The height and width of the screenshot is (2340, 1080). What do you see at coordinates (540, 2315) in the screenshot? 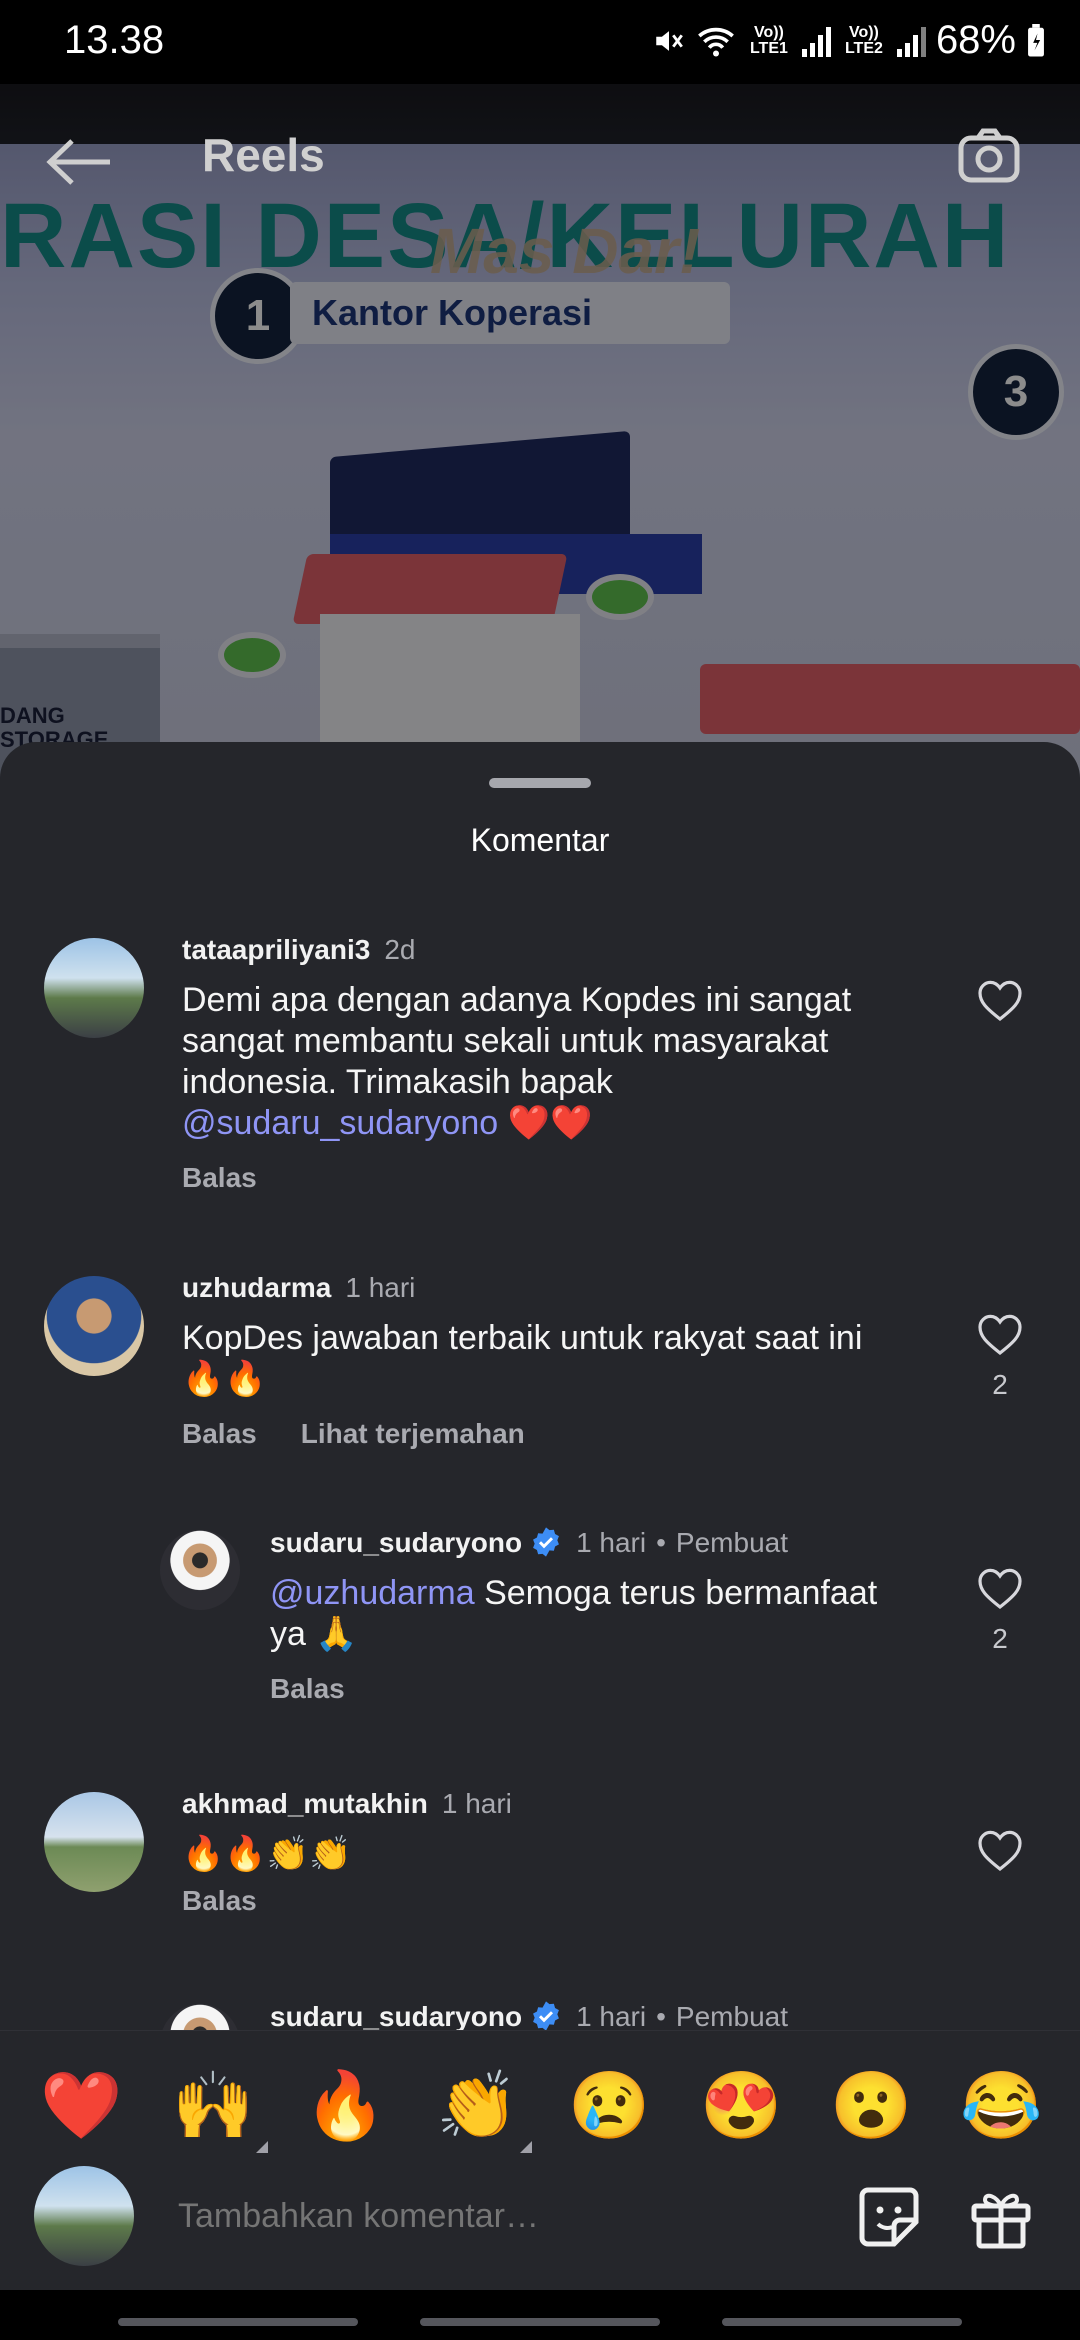
I see `system-nav-bar` at bounding box center [540, 2315].